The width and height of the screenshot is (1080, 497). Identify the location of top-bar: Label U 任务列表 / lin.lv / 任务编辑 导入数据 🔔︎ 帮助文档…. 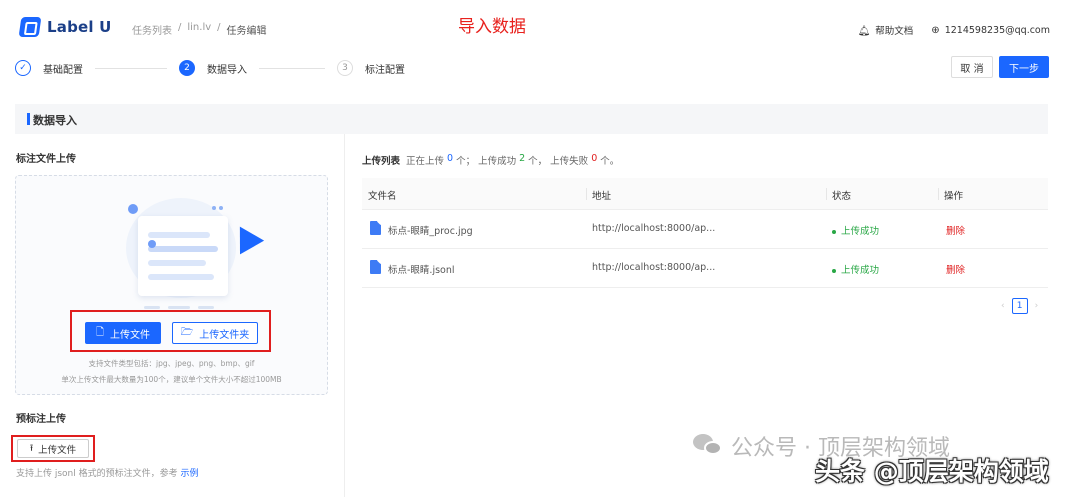
(540, 28).